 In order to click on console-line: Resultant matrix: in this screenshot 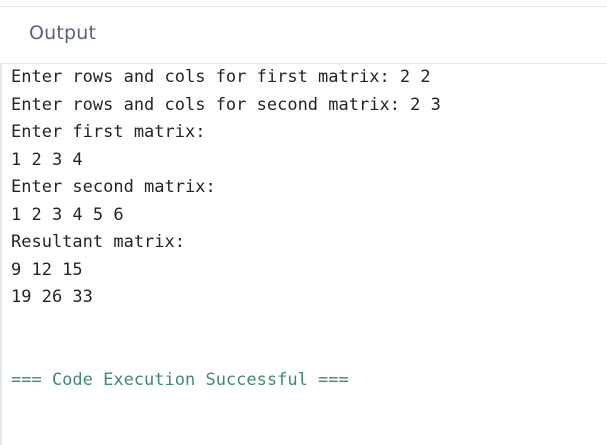, I will do `click(98, 242)`.